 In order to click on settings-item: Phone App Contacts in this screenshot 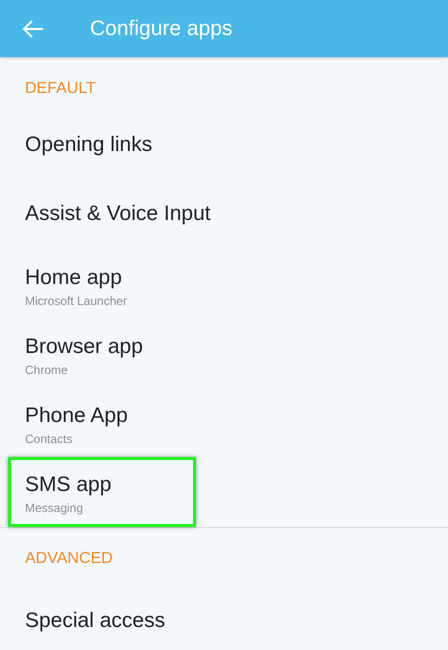, I will do `click(224, 420)`.